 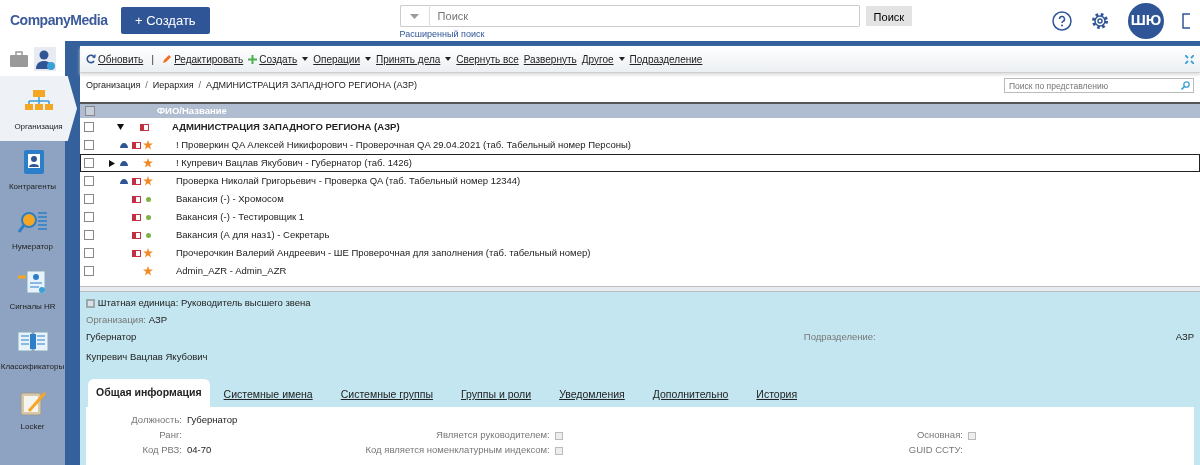 What do you see at coordinates (839, 337) in the screenshot?
I see `field-label: Подразделение:` at bounding box center [839, 337].